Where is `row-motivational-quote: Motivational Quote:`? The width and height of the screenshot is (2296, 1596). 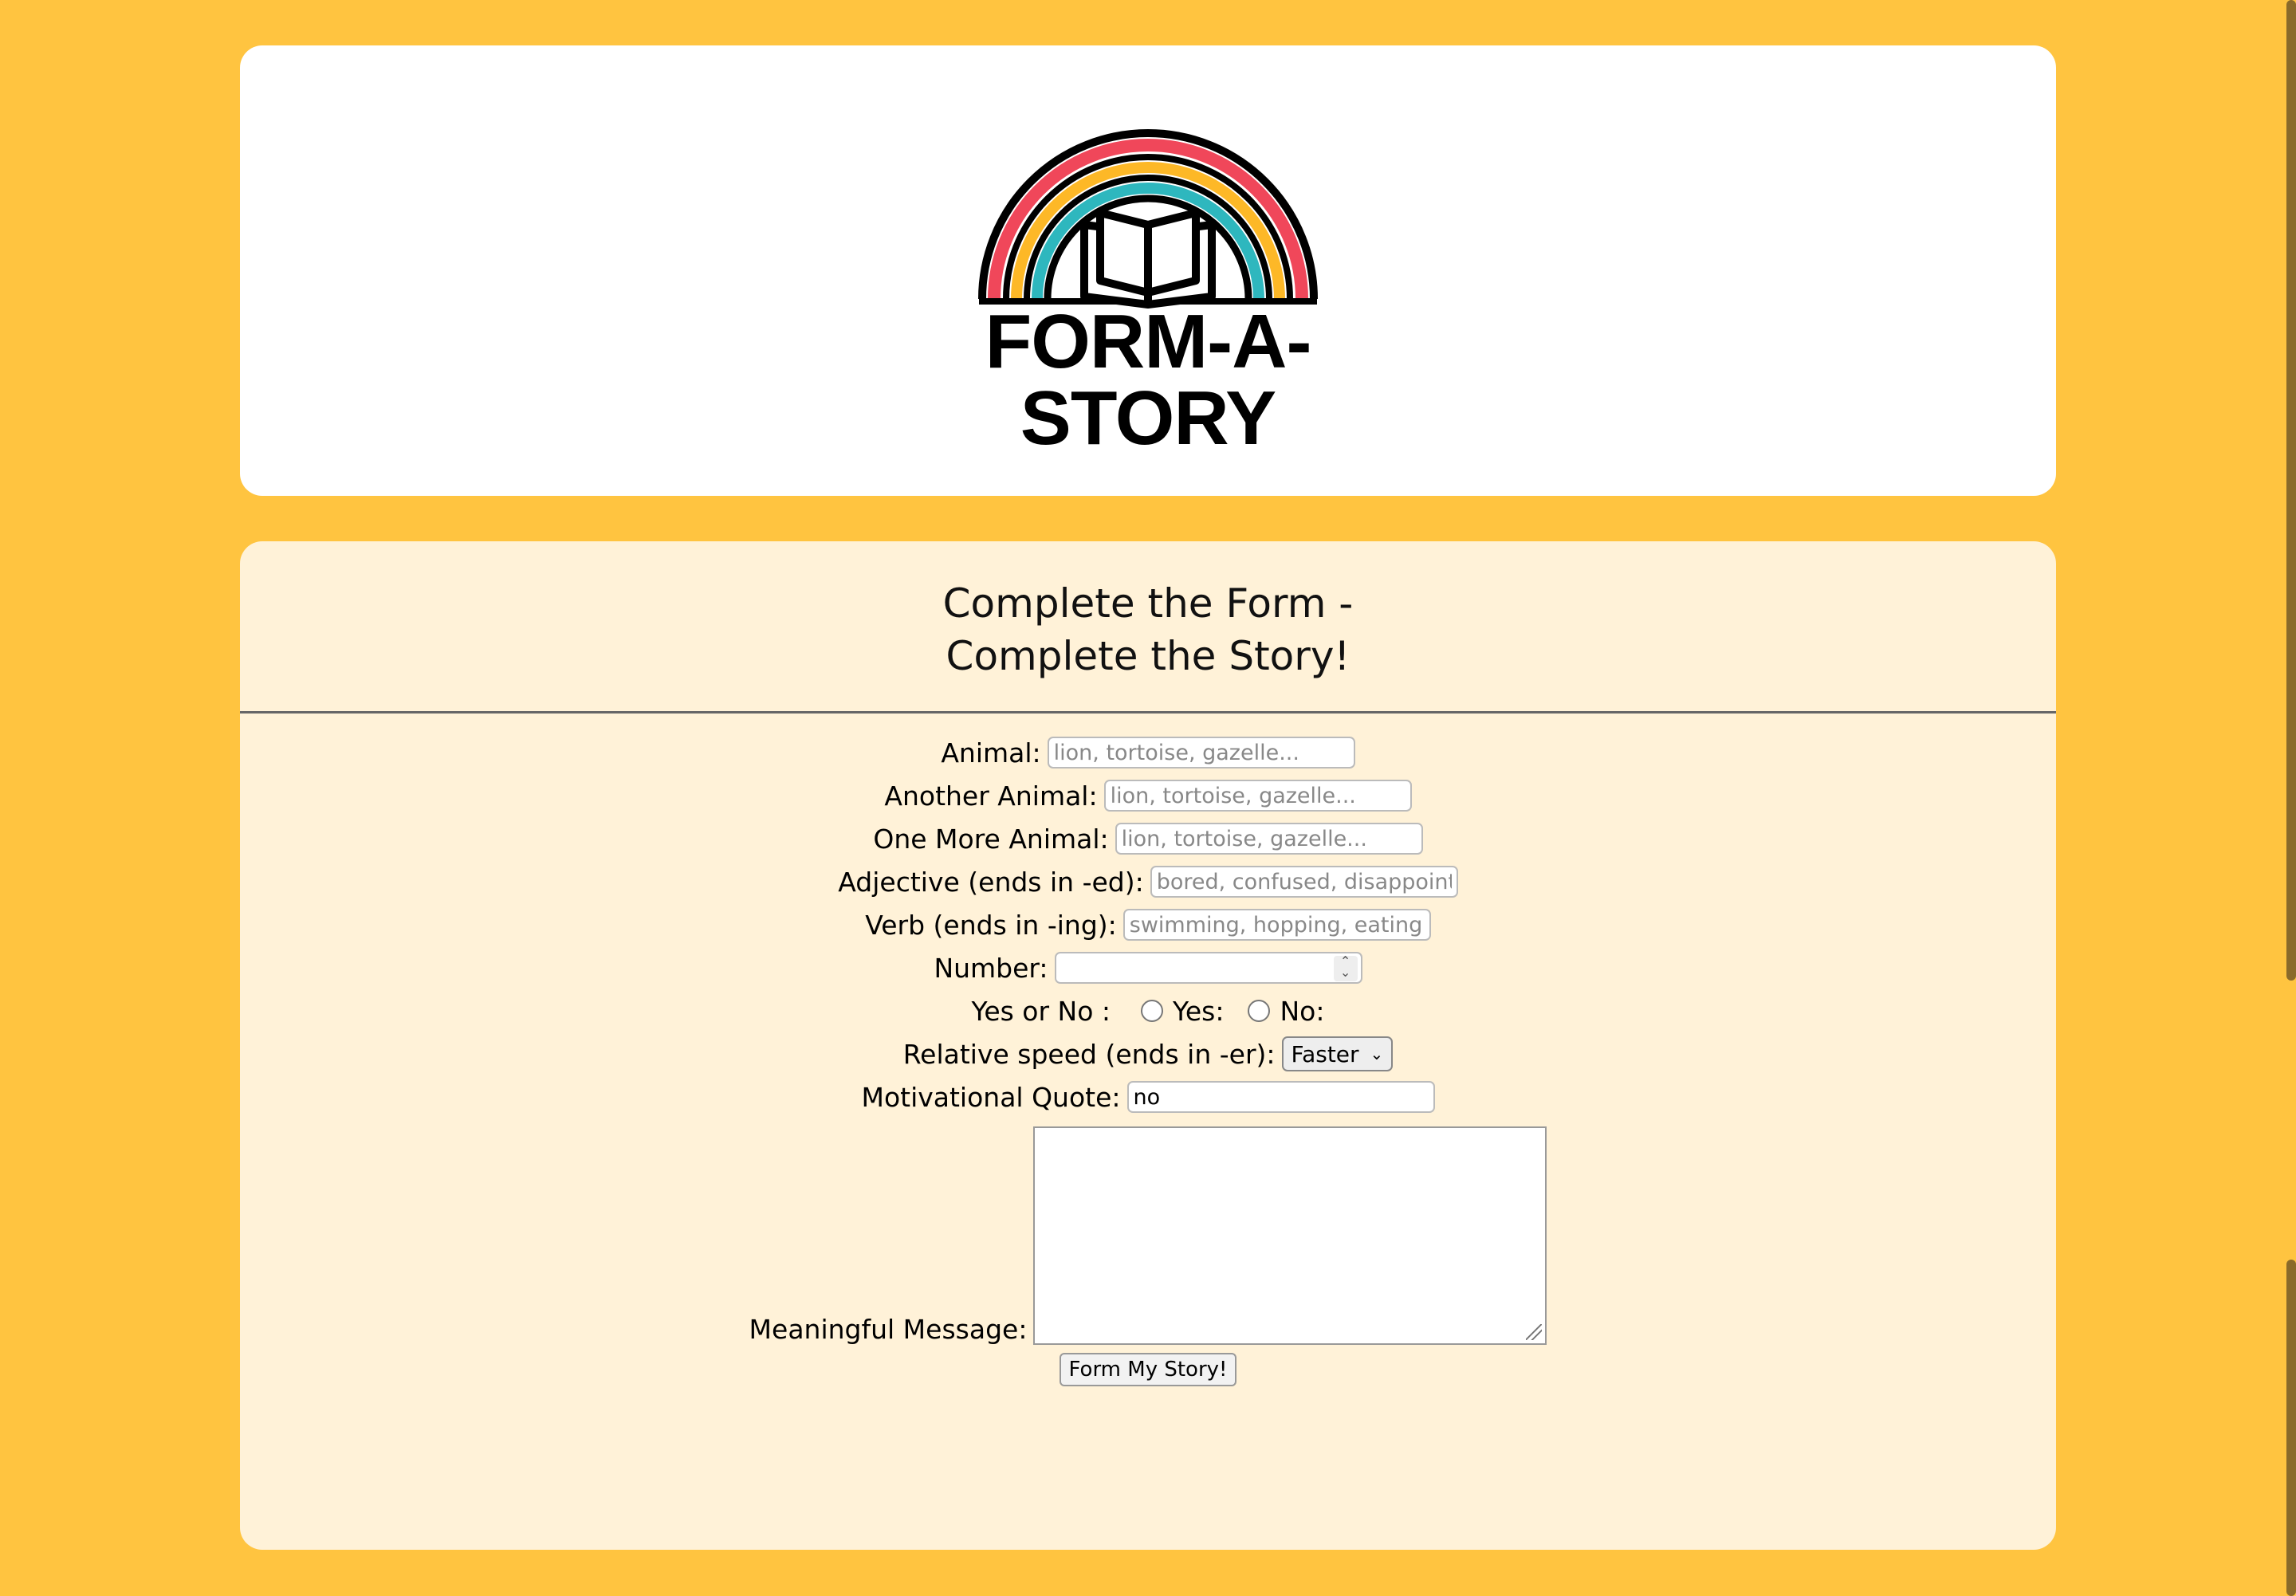 row-motivational-quote: Motivational Quote: is located at coordinates (1148, 1096).